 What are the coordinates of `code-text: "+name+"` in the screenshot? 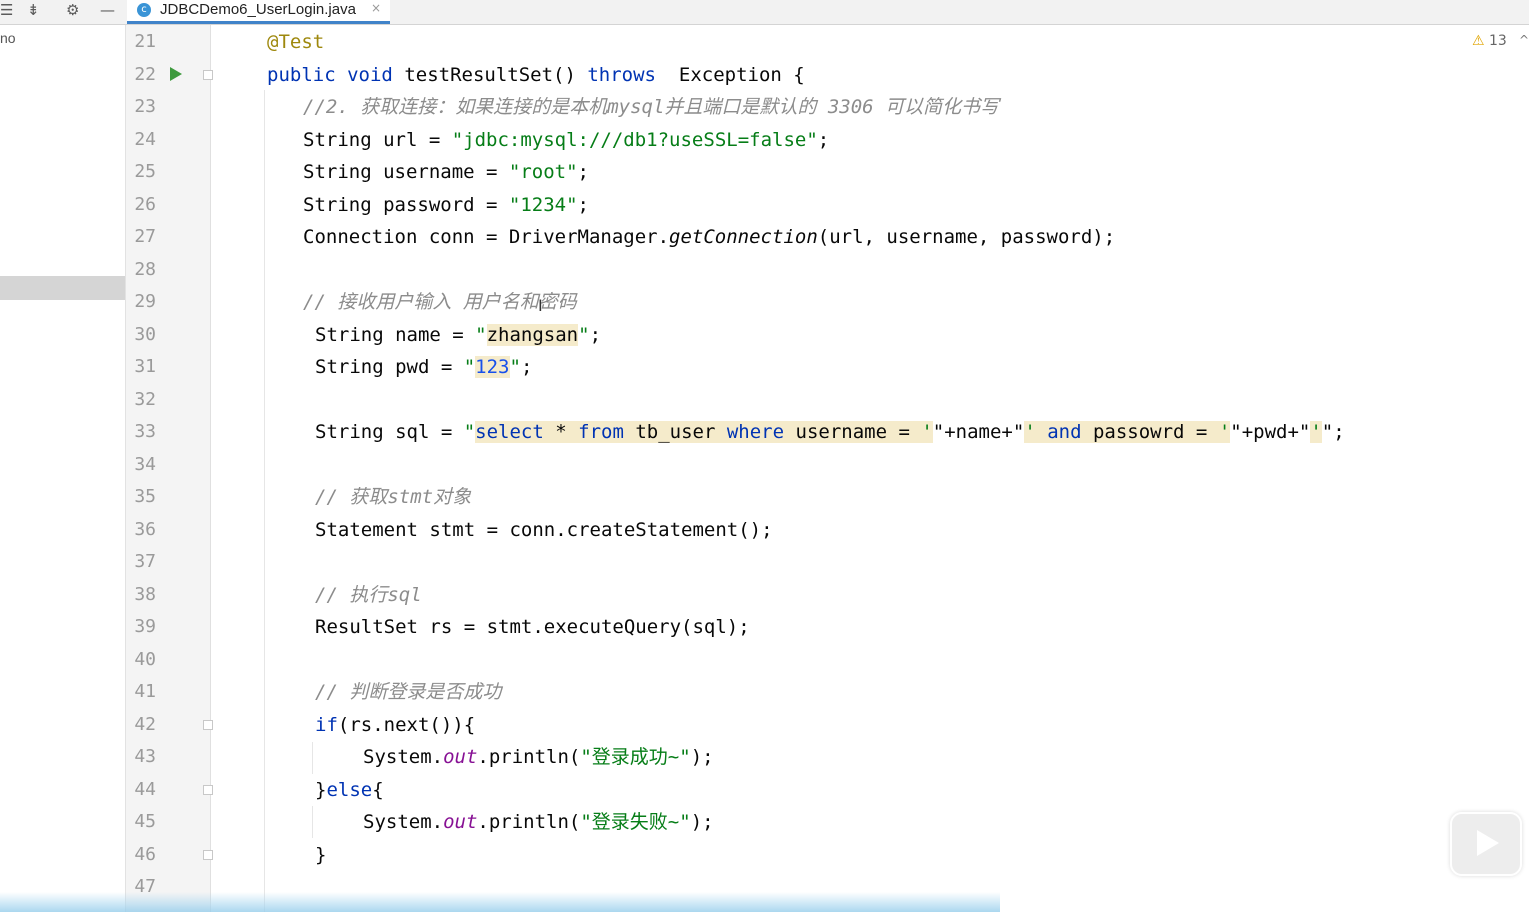 It's located at (978, 432).